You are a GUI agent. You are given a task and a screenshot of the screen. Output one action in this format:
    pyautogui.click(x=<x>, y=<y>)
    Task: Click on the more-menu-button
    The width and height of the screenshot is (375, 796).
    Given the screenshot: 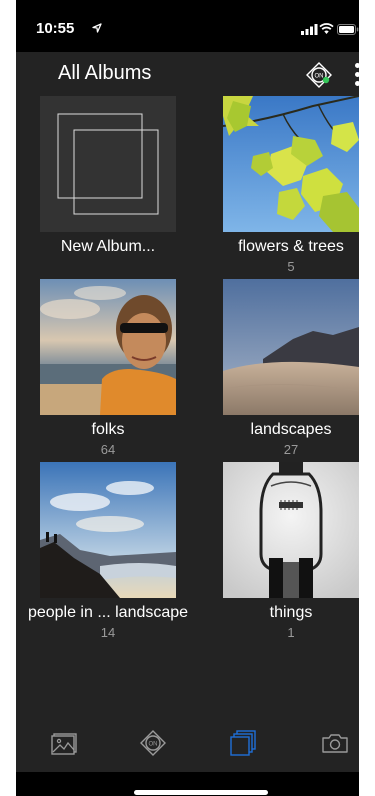 What is the action you would take?
    pyautogui.click(x=355, y=75)
    